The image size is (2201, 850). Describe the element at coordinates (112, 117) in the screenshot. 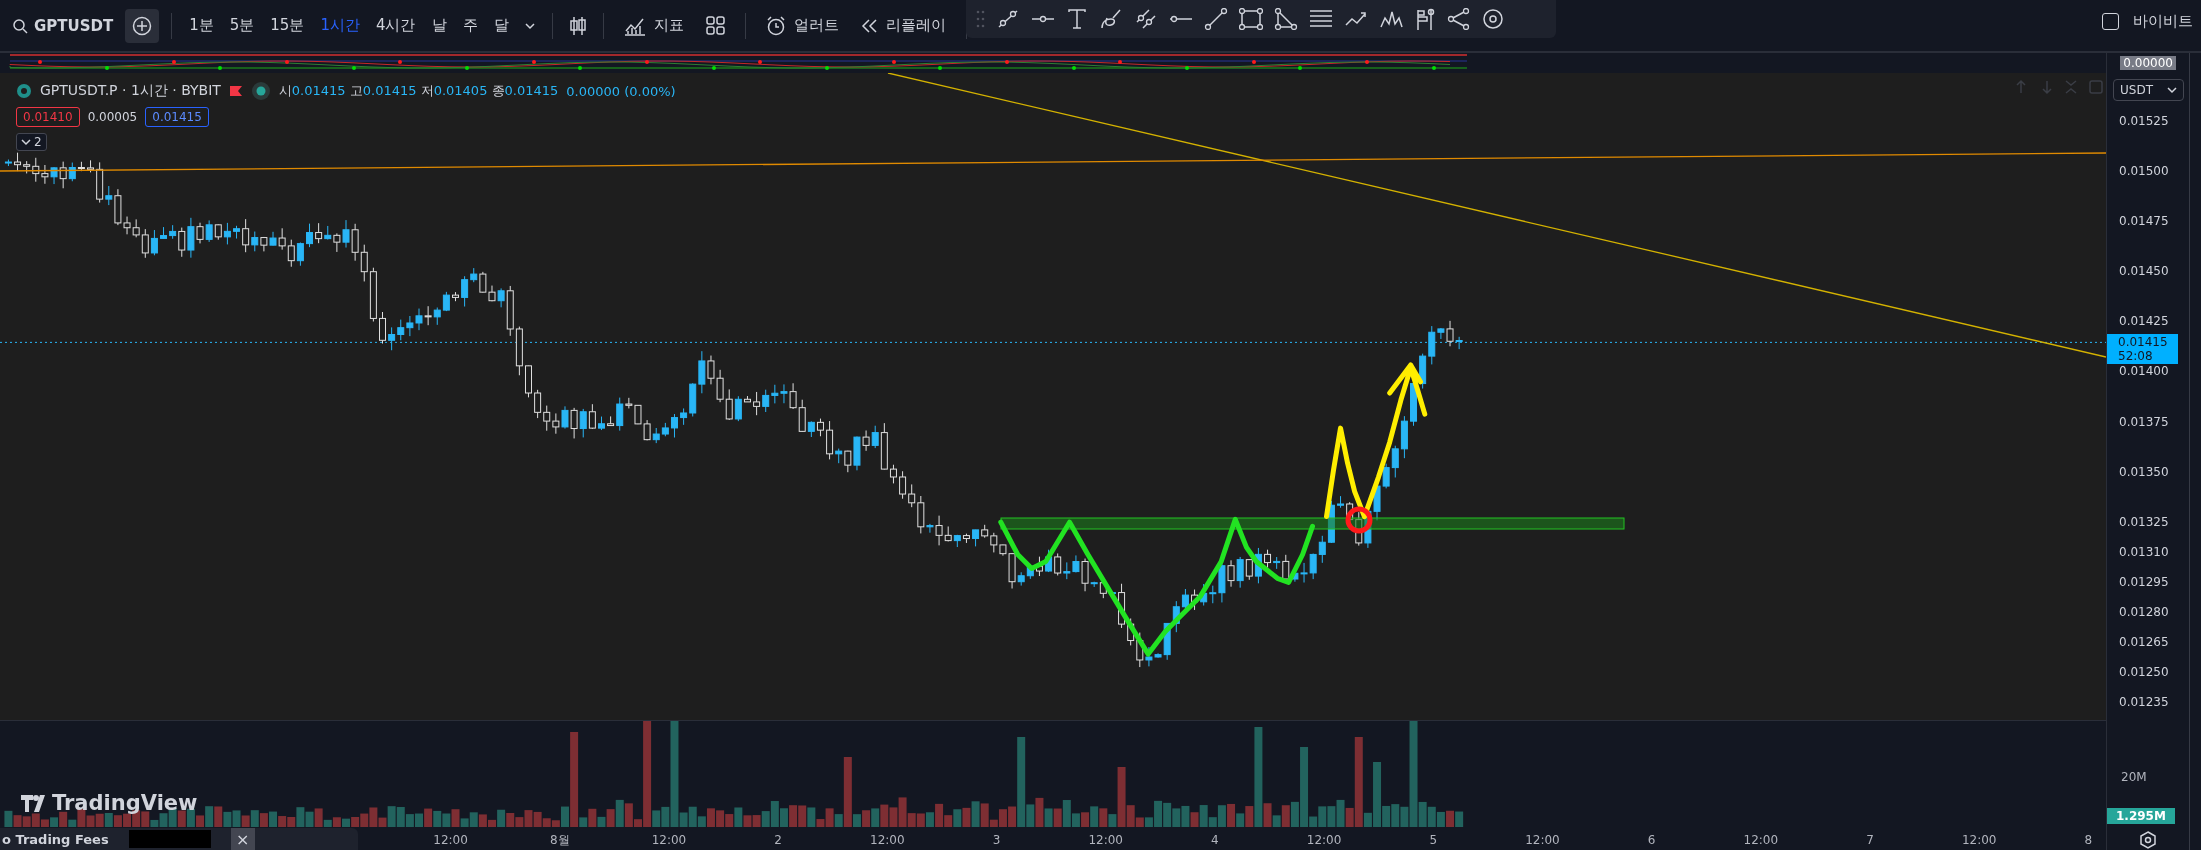

I see `spread-value: 0.00005` at that location.